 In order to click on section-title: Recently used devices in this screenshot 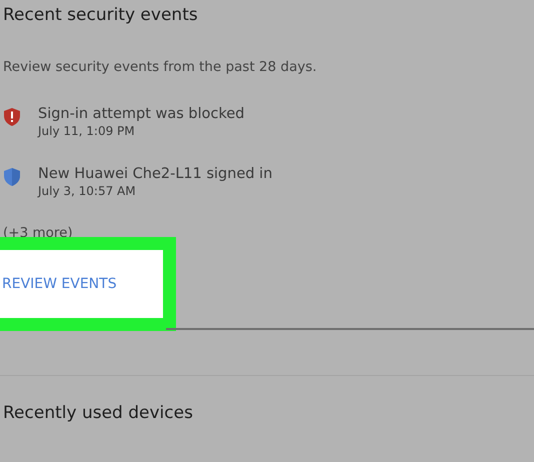, I will do `click(98, 413)`.